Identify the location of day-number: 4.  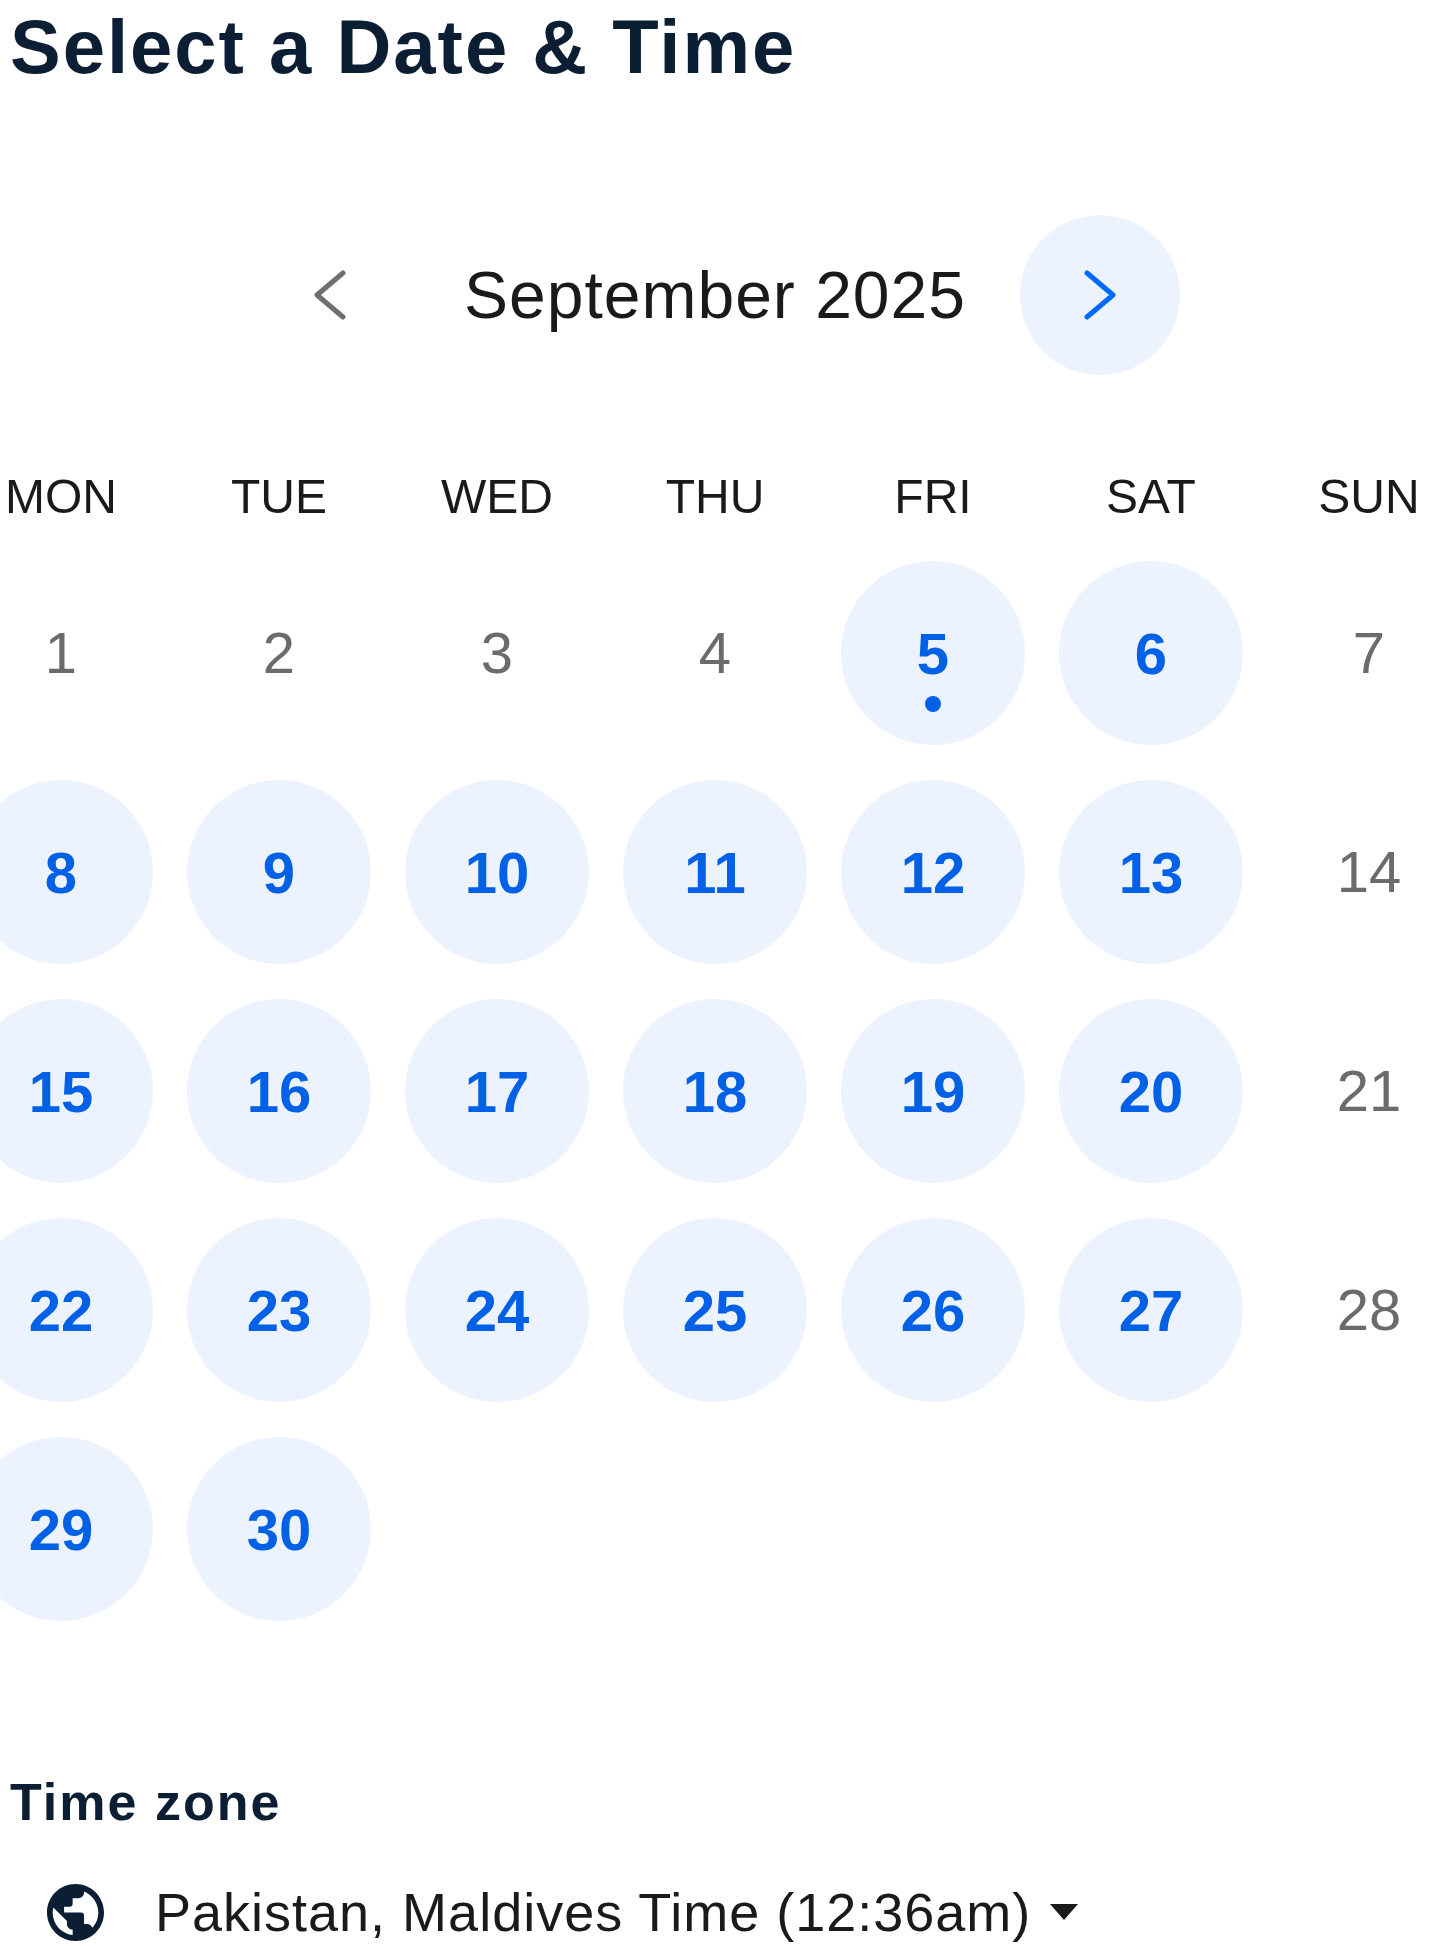
(715, 653).